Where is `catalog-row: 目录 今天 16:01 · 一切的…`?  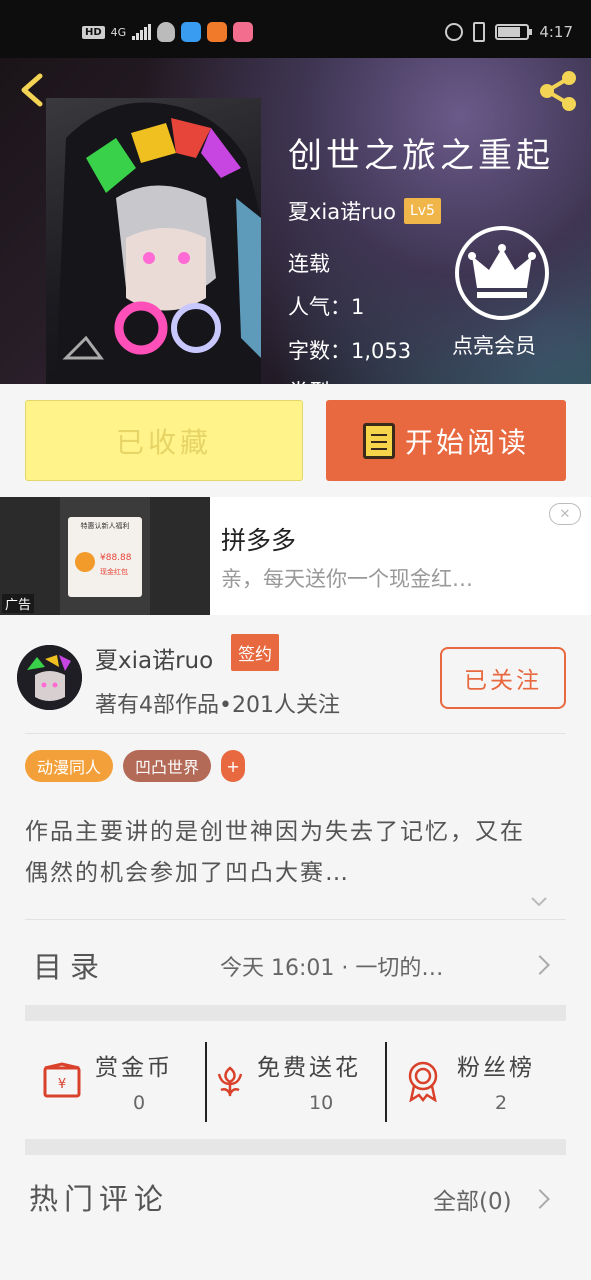 catalog-row: 目录 今天 16:01 · 一切的… is located at coordinates (295, 965).